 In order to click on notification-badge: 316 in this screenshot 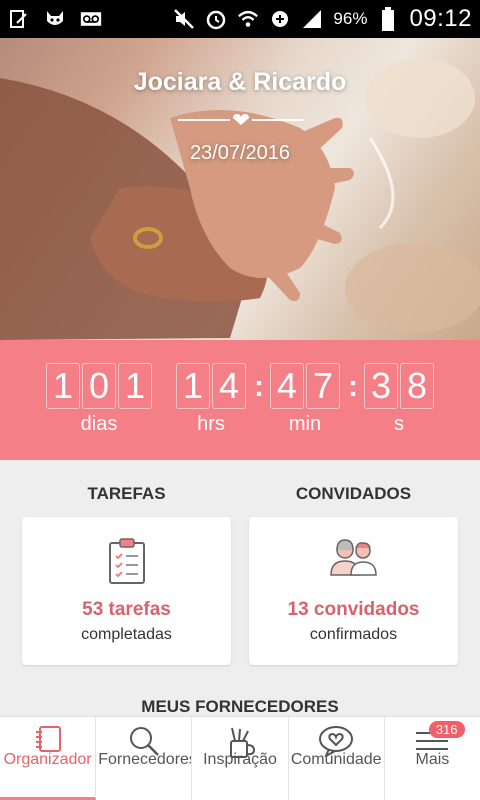, I will do `click(446, 729)`.